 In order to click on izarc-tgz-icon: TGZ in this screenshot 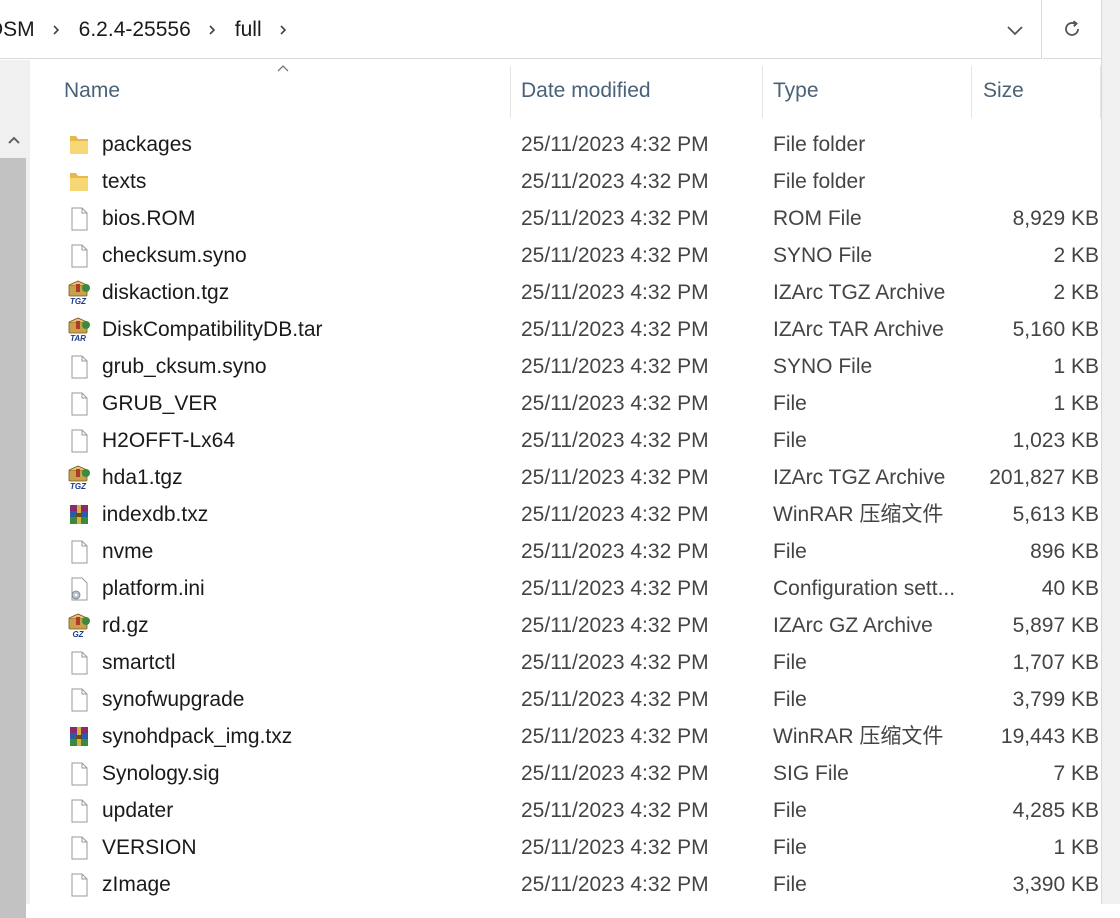, I will do `click(79, 293)`.